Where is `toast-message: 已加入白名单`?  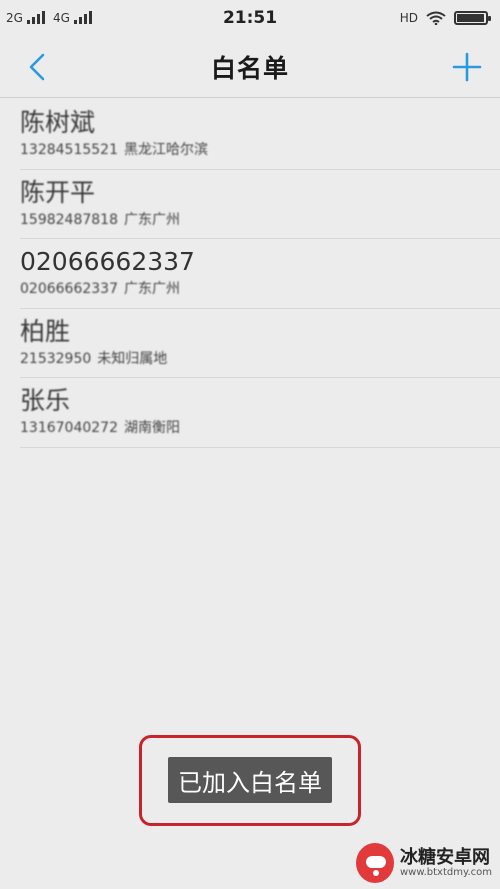 toast-message: 已加入白名单 is located at coordinates (250, 780).